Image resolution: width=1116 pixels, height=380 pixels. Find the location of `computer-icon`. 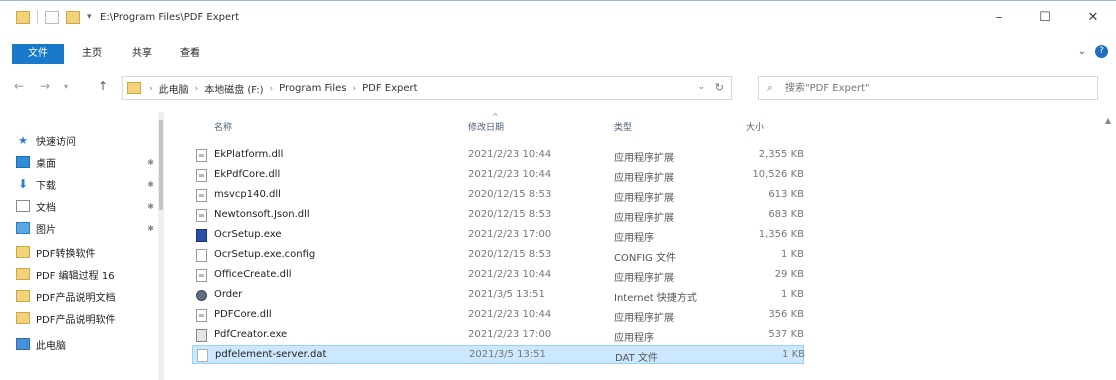

computer-icon is located at coordinates (23, 344).